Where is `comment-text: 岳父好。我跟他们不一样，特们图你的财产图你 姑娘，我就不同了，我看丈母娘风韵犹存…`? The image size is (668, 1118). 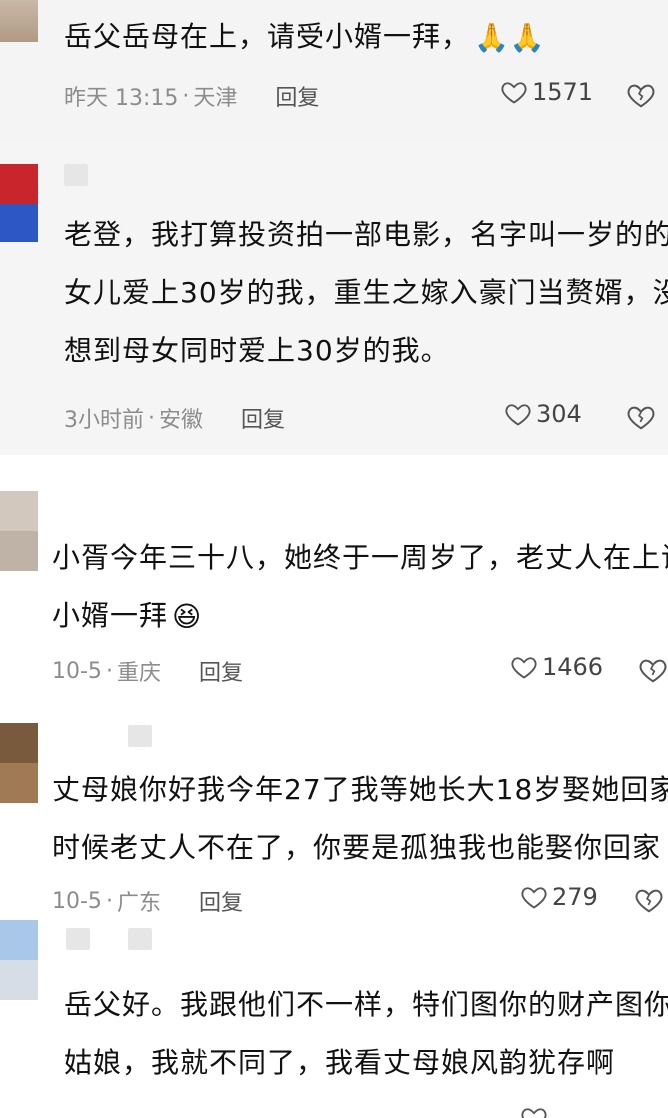
comment-text: 岳父好。我跟他们不一样，特们图你的财产图你 姑娘，我就不同了，我看丈母娘风韵犹存… is located at coordinates (366, 1033).